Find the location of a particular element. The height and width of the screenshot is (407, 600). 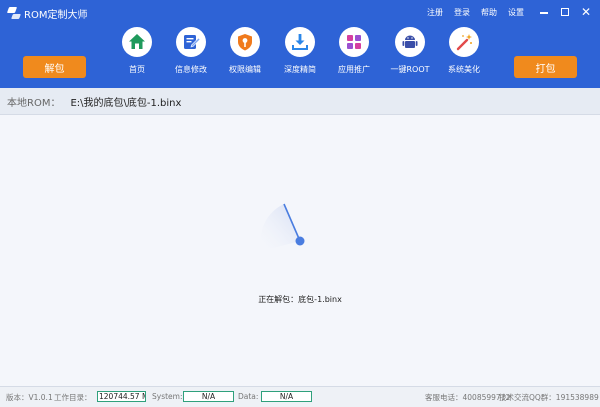

nav-app-promo-label: 应用推广 is located at coordinates (354, 69).